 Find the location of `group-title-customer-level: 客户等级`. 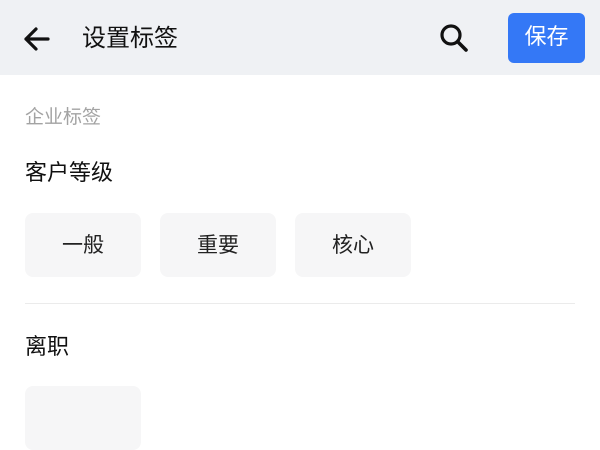

group-title-customer-level: 客户等级 is located at coordinates (69, 173).